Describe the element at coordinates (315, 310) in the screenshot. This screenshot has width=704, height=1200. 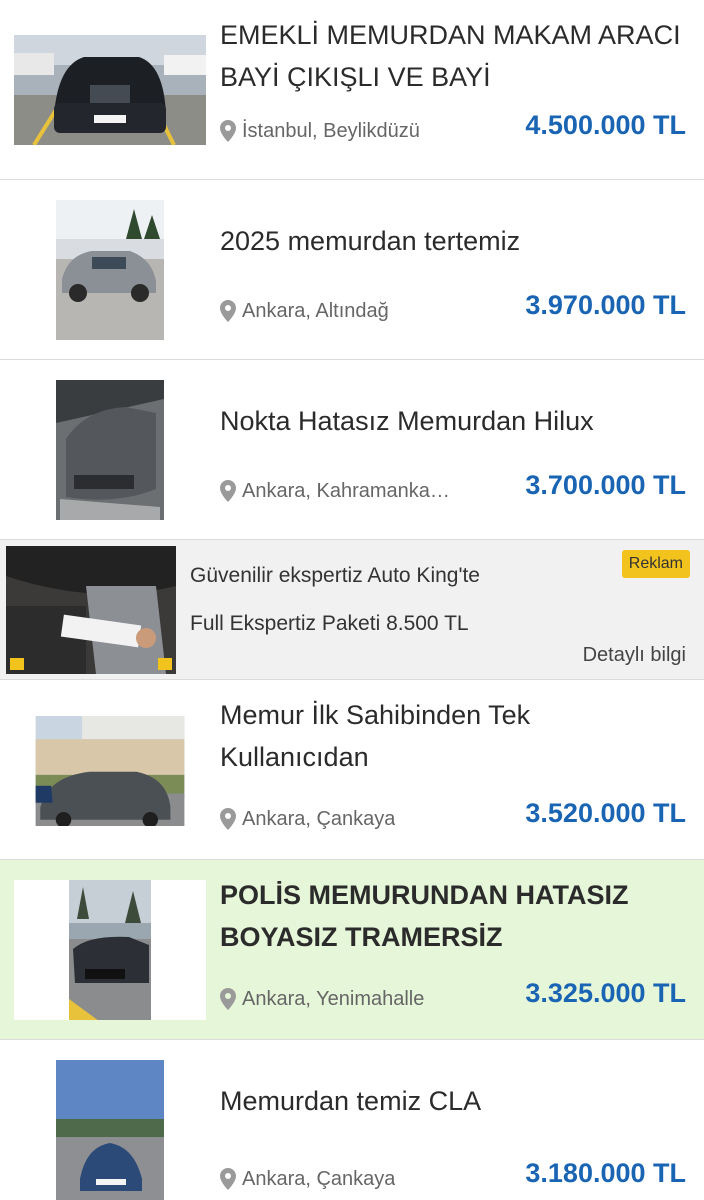
I see `location-text: Ankara, Altındağ` at that location.